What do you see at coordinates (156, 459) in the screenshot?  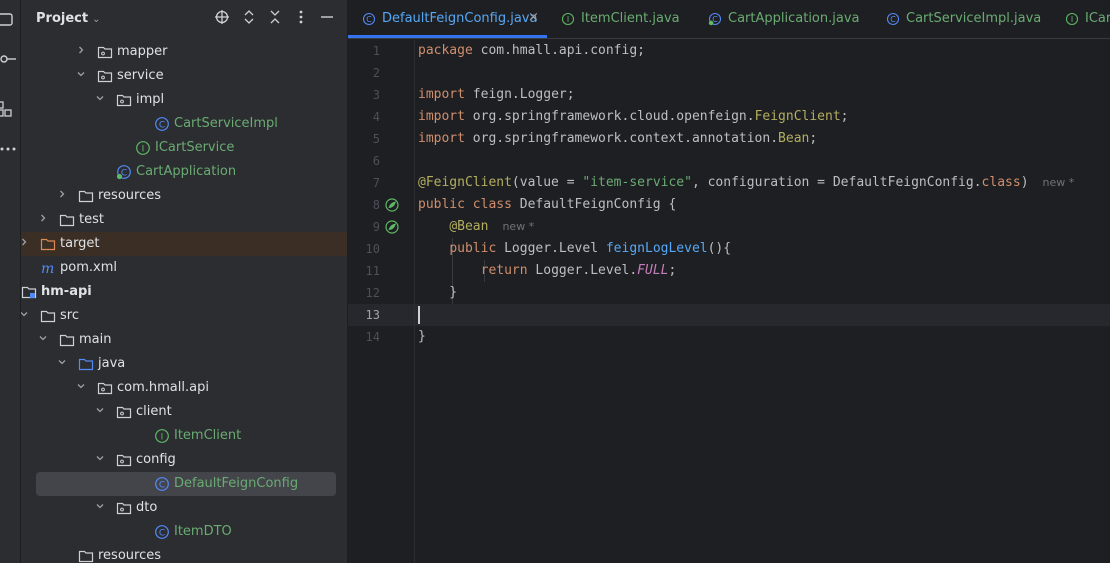 I see `tree-item-label: config` at bounding box center [156, 459].